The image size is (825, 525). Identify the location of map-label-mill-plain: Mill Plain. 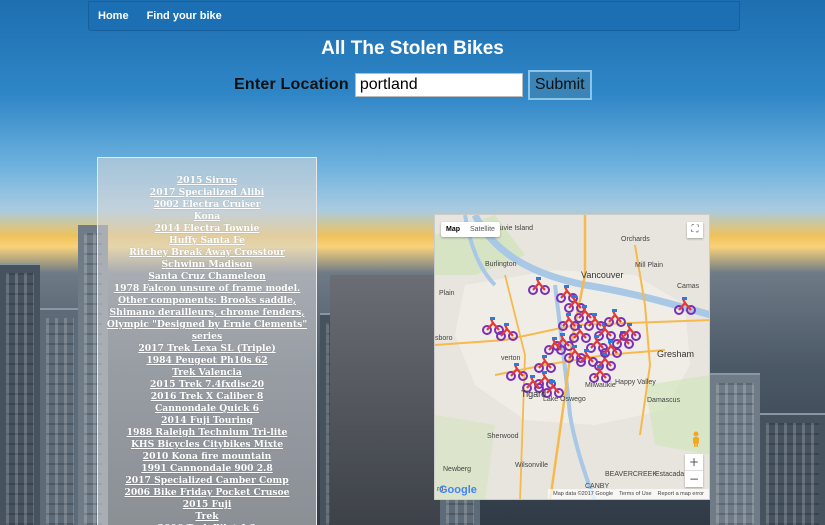
(649, 265).